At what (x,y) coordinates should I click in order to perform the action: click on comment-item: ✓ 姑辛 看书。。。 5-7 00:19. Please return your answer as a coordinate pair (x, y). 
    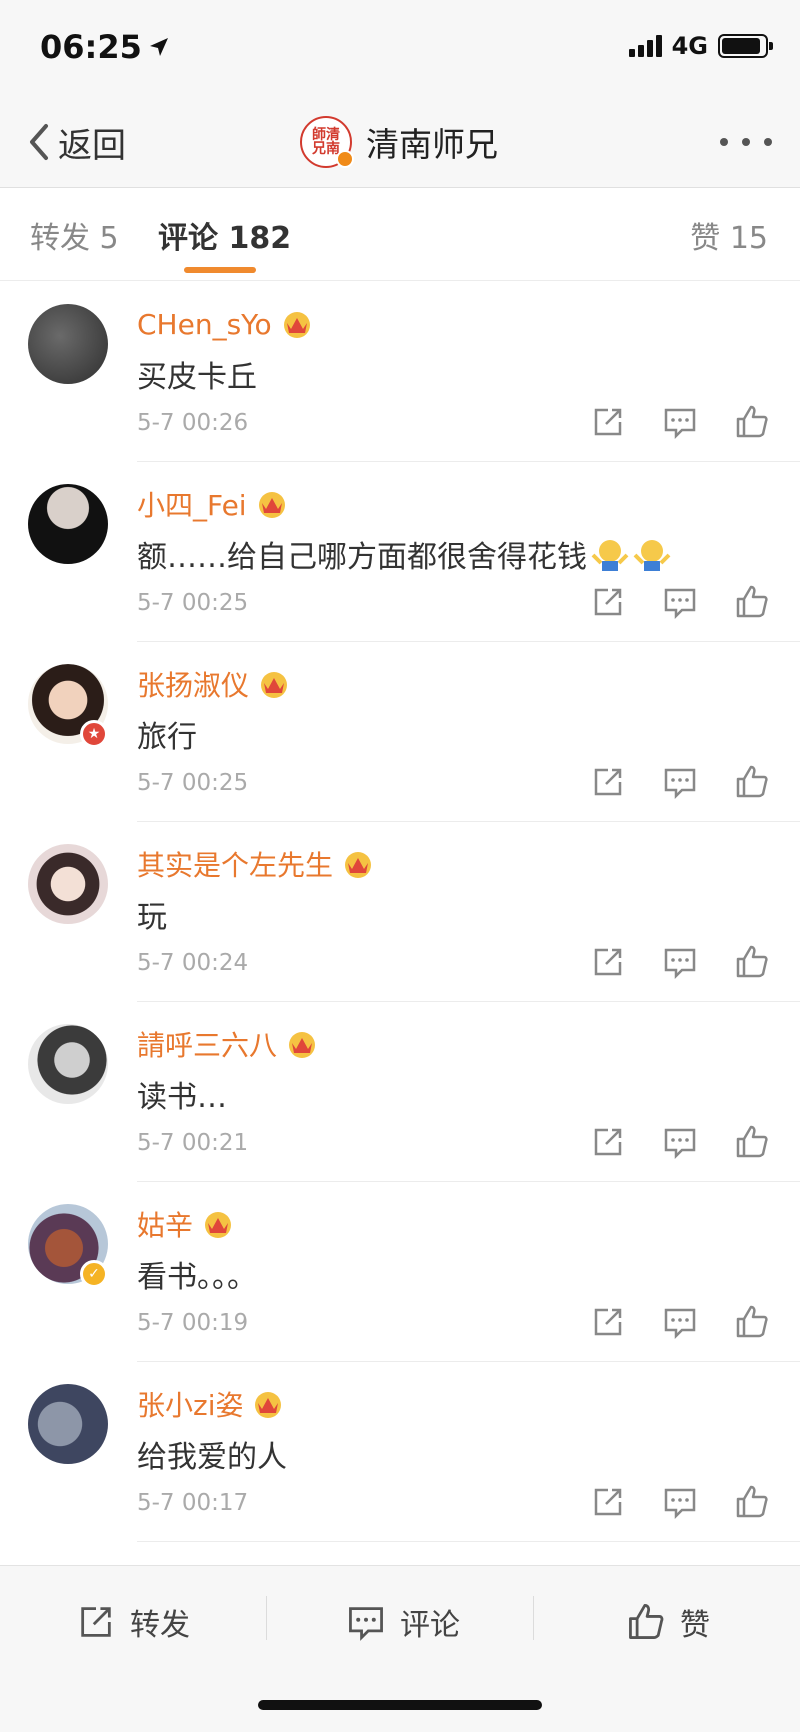
    Looking at the image, I should click on (400, 1272).